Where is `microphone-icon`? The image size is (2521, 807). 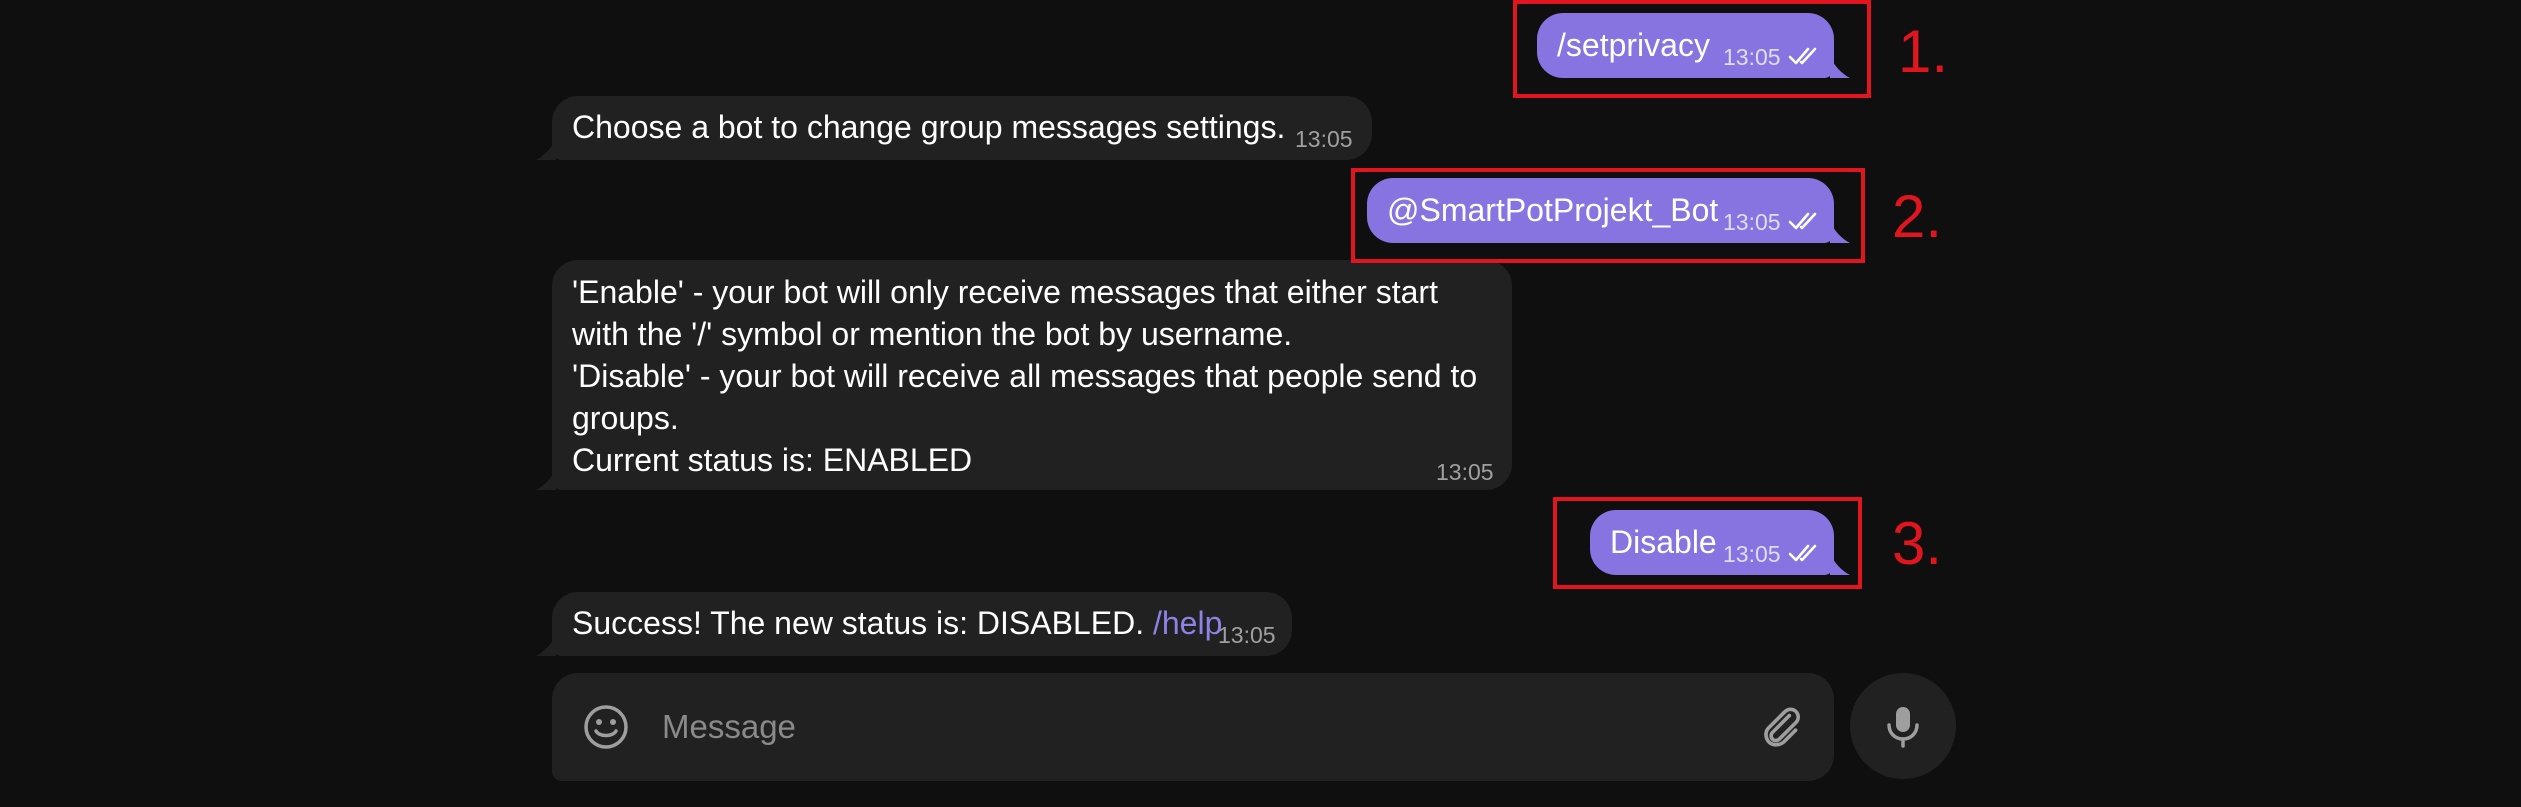
microphone-icon is located at coordinates (1903, 727).